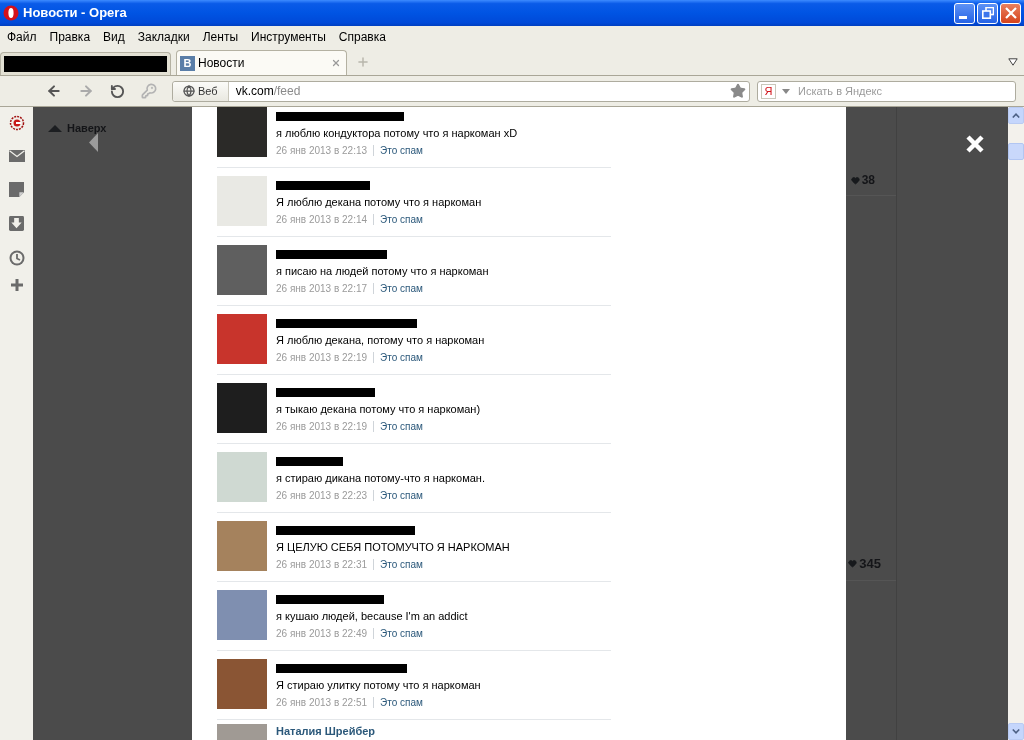 The height and width of the screenshot is (740, 1024). What do you see at coordinates (738, 91) in the screenshot?
I see `star-icon` at bounding box center [738, 91].